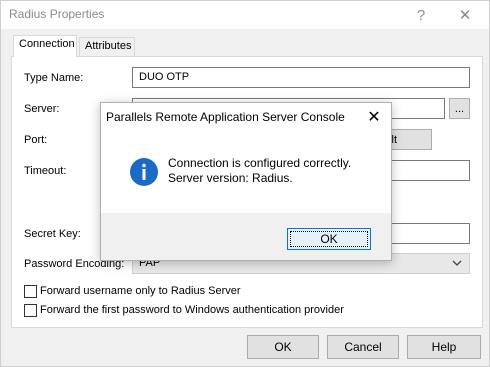 Image resolution: width=490 pixels, height=367 pixels. Describe the element at coordinates (230, 178) in the screenshot. I see `message-line-2: Server version: Radius.` at that location.